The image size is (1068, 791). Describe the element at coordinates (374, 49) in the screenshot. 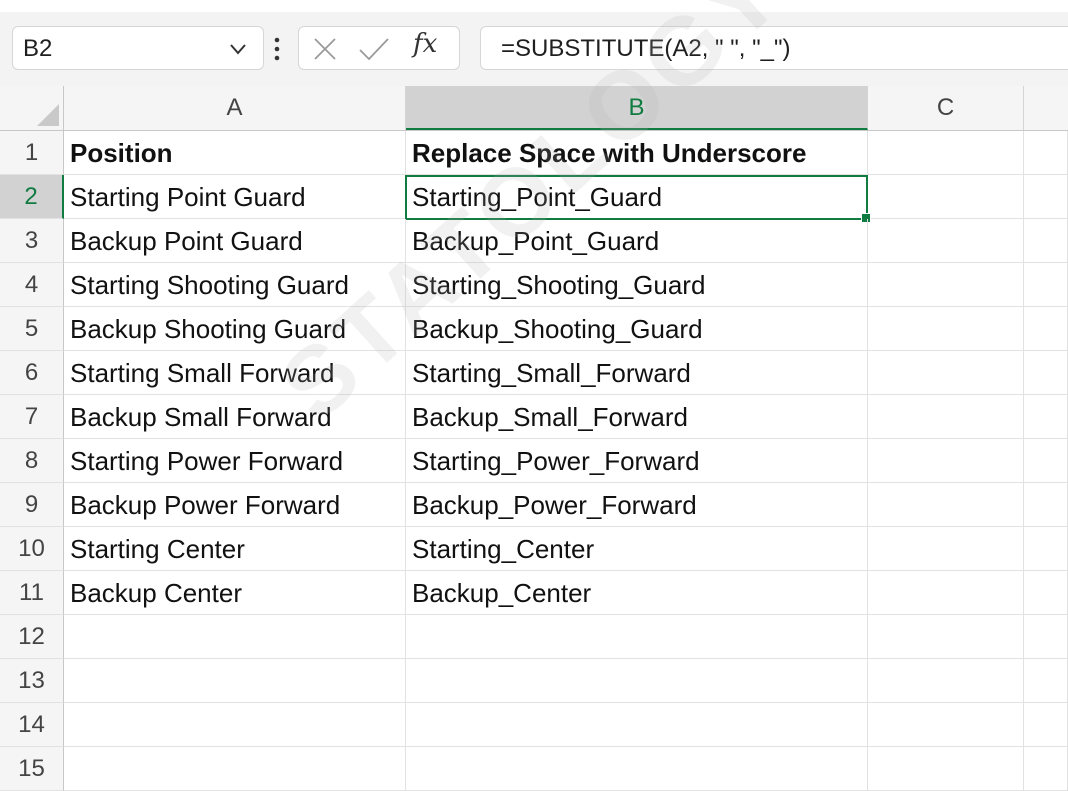

I see `enter-check-icon` at that location.